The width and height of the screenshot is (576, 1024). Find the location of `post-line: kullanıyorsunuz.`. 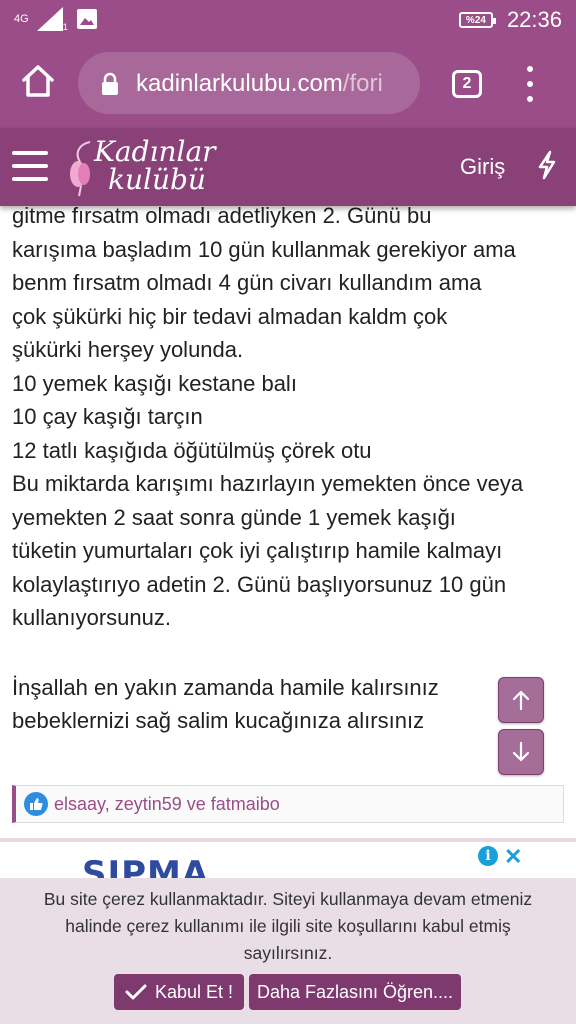

post-line: kullanıyorsunuz. is located at coordinates (91, 617).